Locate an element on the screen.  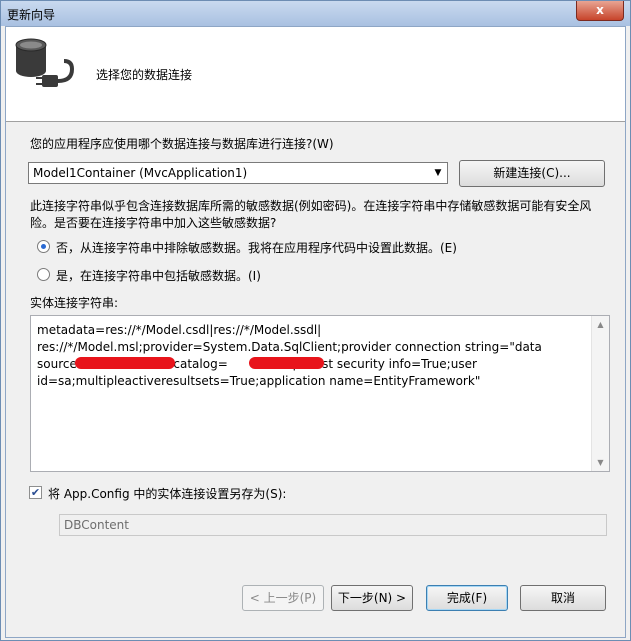
entity-string-label: 实体连接字符串: is located at coordinates (74, 303).